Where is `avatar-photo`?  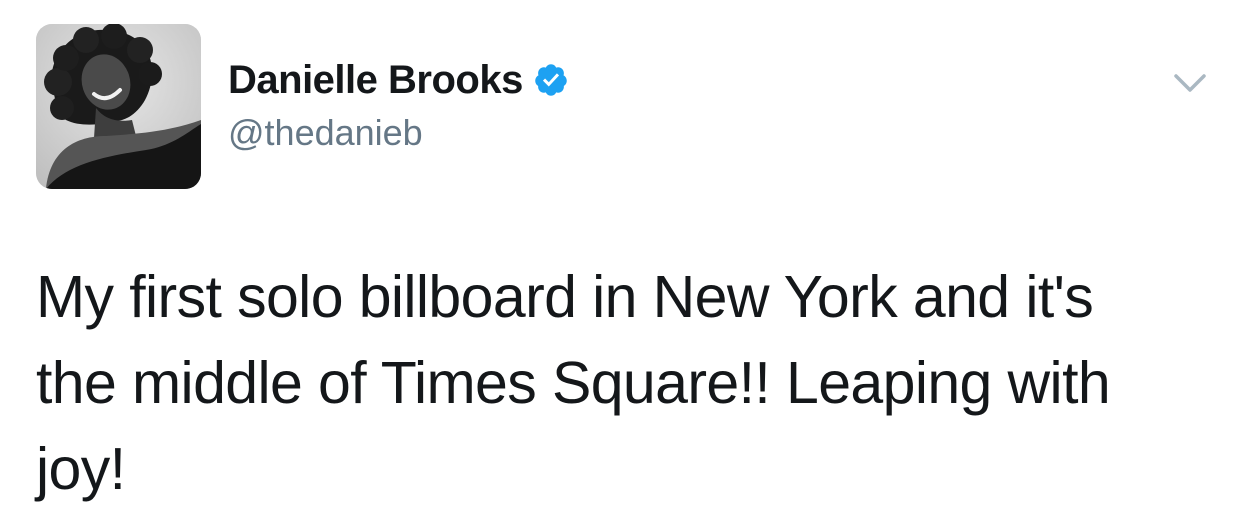 avatar-photo is located at coordinates (118, 106).